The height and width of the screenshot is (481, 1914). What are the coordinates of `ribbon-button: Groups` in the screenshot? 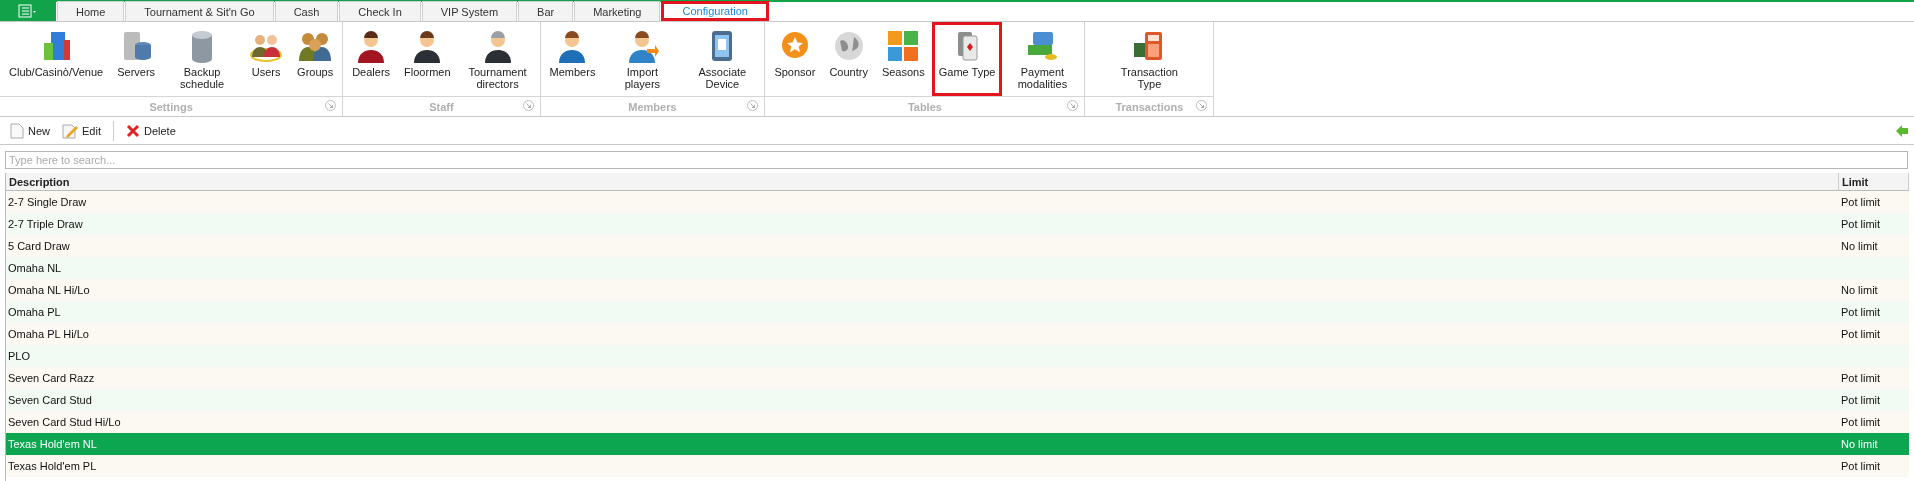 It's located at (315, 59).